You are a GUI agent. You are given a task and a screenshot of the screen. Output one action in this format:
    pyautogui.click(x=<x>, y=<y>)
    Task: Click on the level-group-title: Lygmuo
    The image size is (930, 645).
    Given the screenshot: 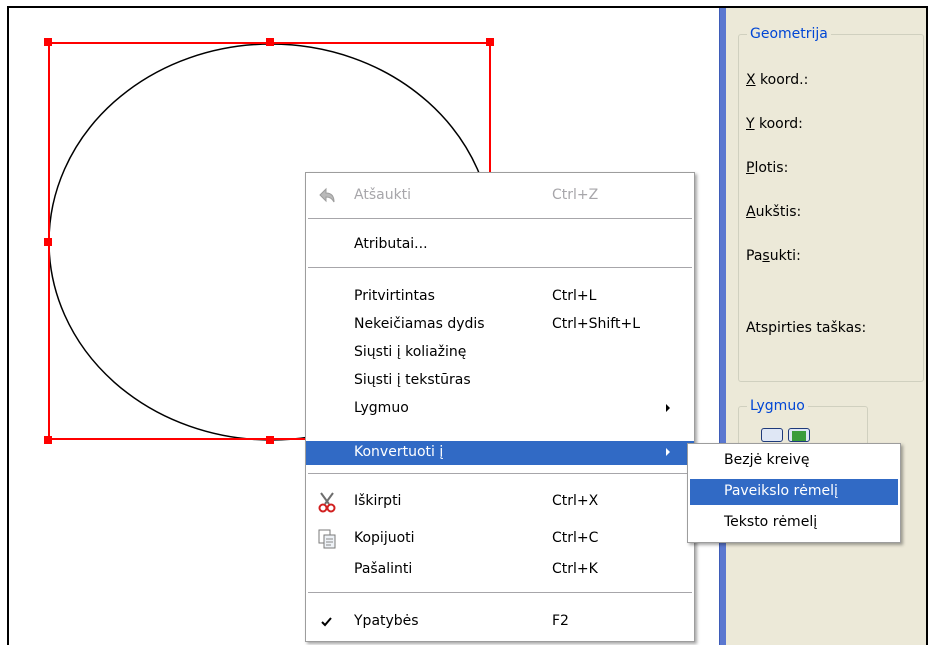 What is the action you would take?
    pyautogui.click(x=777, y=406)
    